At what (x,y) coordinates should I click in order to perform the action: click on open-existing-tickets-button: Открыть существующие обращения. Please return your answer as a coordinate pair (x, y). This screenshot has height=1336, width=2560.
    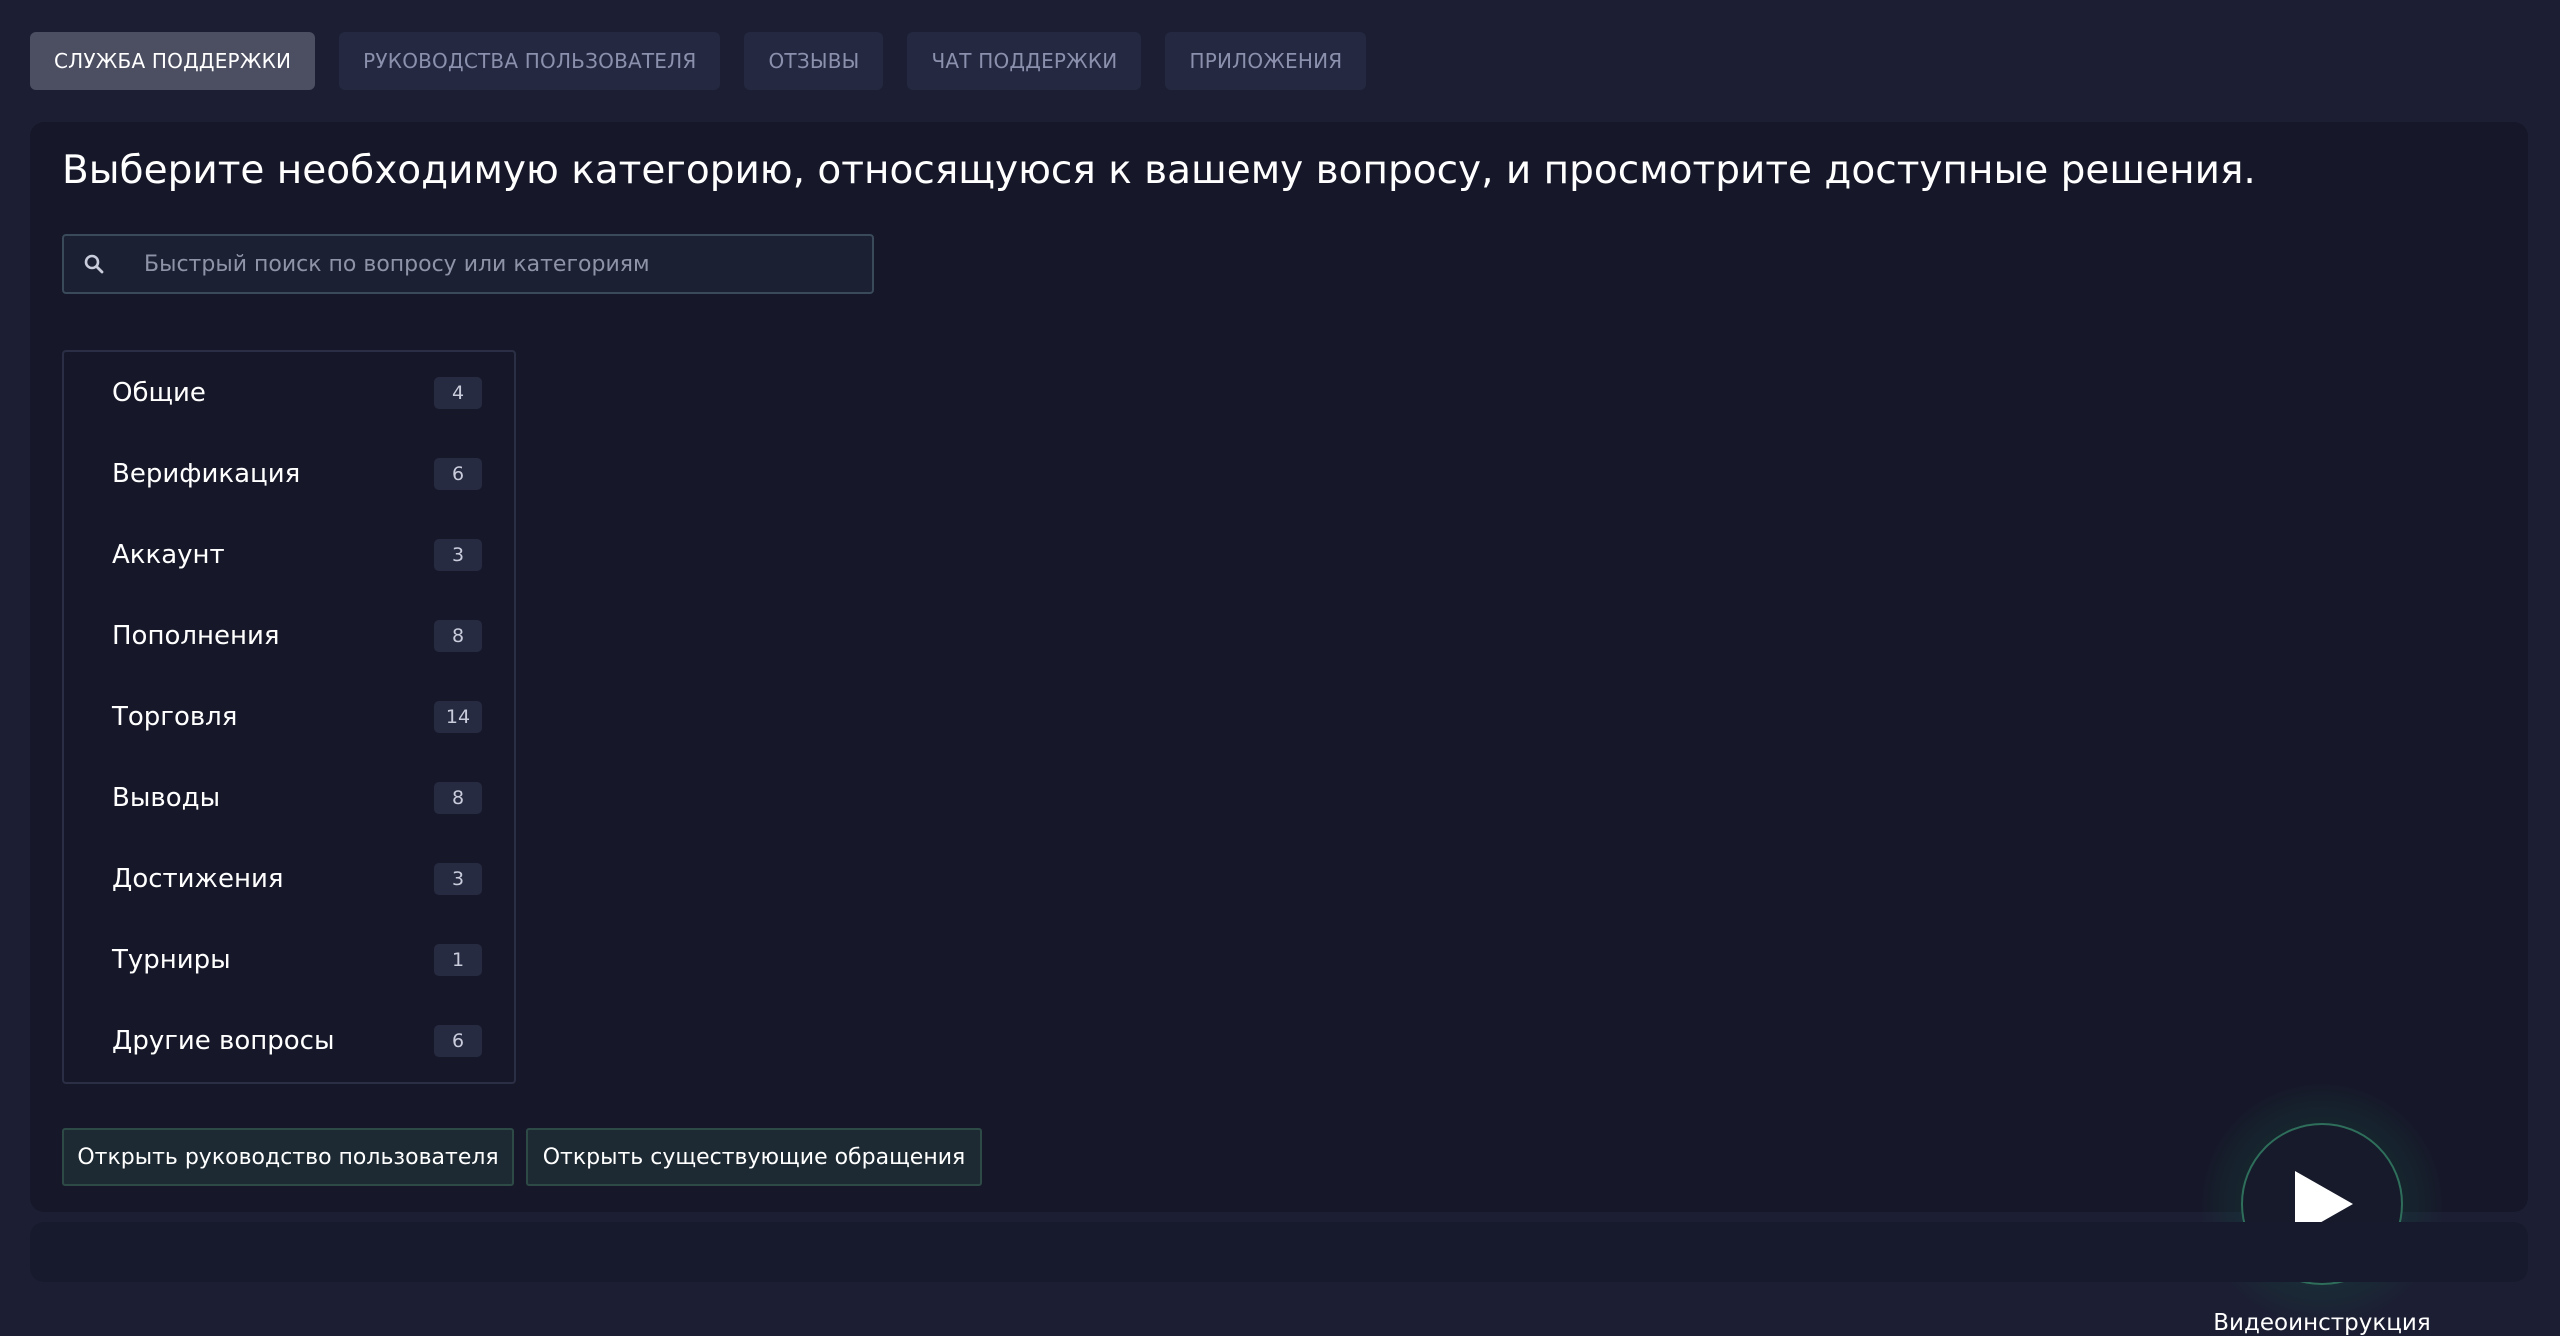
    Looking at the image, I should click on (754, 1157).